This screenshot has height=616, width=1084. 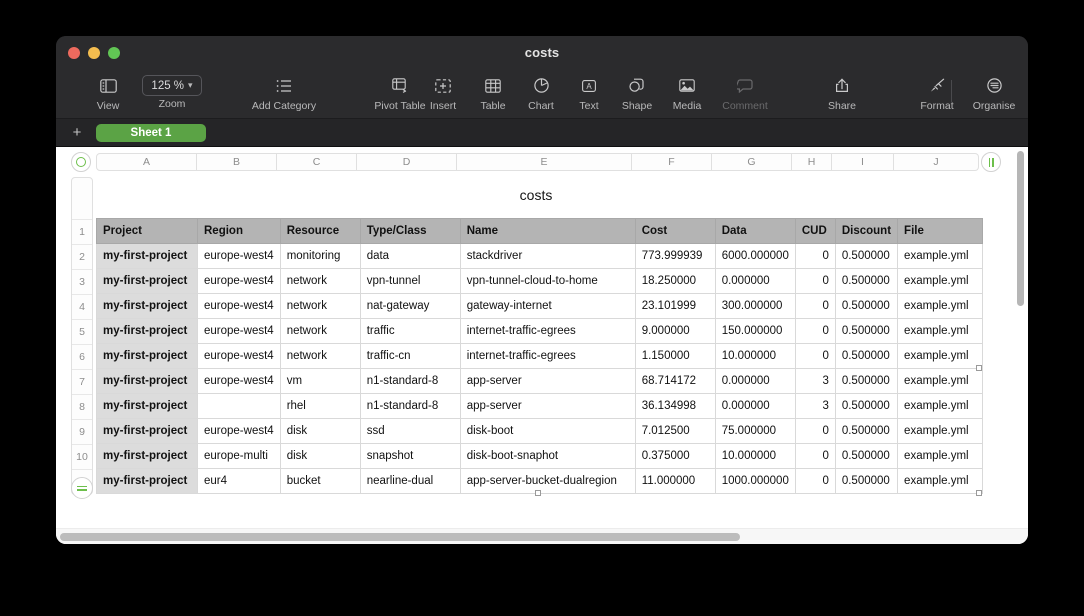 I want to click on toolbar-comment-button: Comment, so click(x=745, y=91).